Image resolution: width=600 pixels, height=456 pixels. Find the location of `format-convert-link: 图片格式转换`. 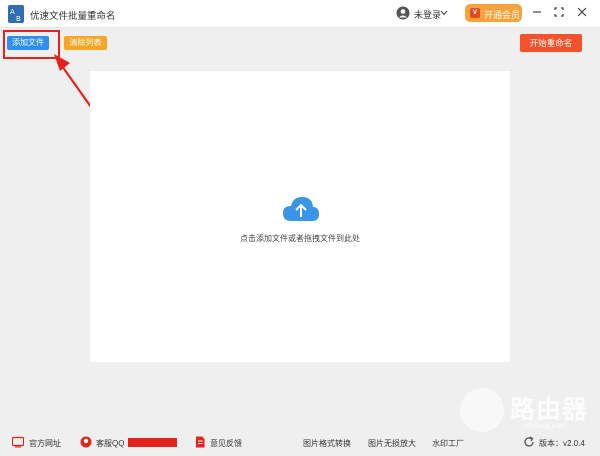

format-convert-link: 图片格式转换 is located at coordinates (327, 443).